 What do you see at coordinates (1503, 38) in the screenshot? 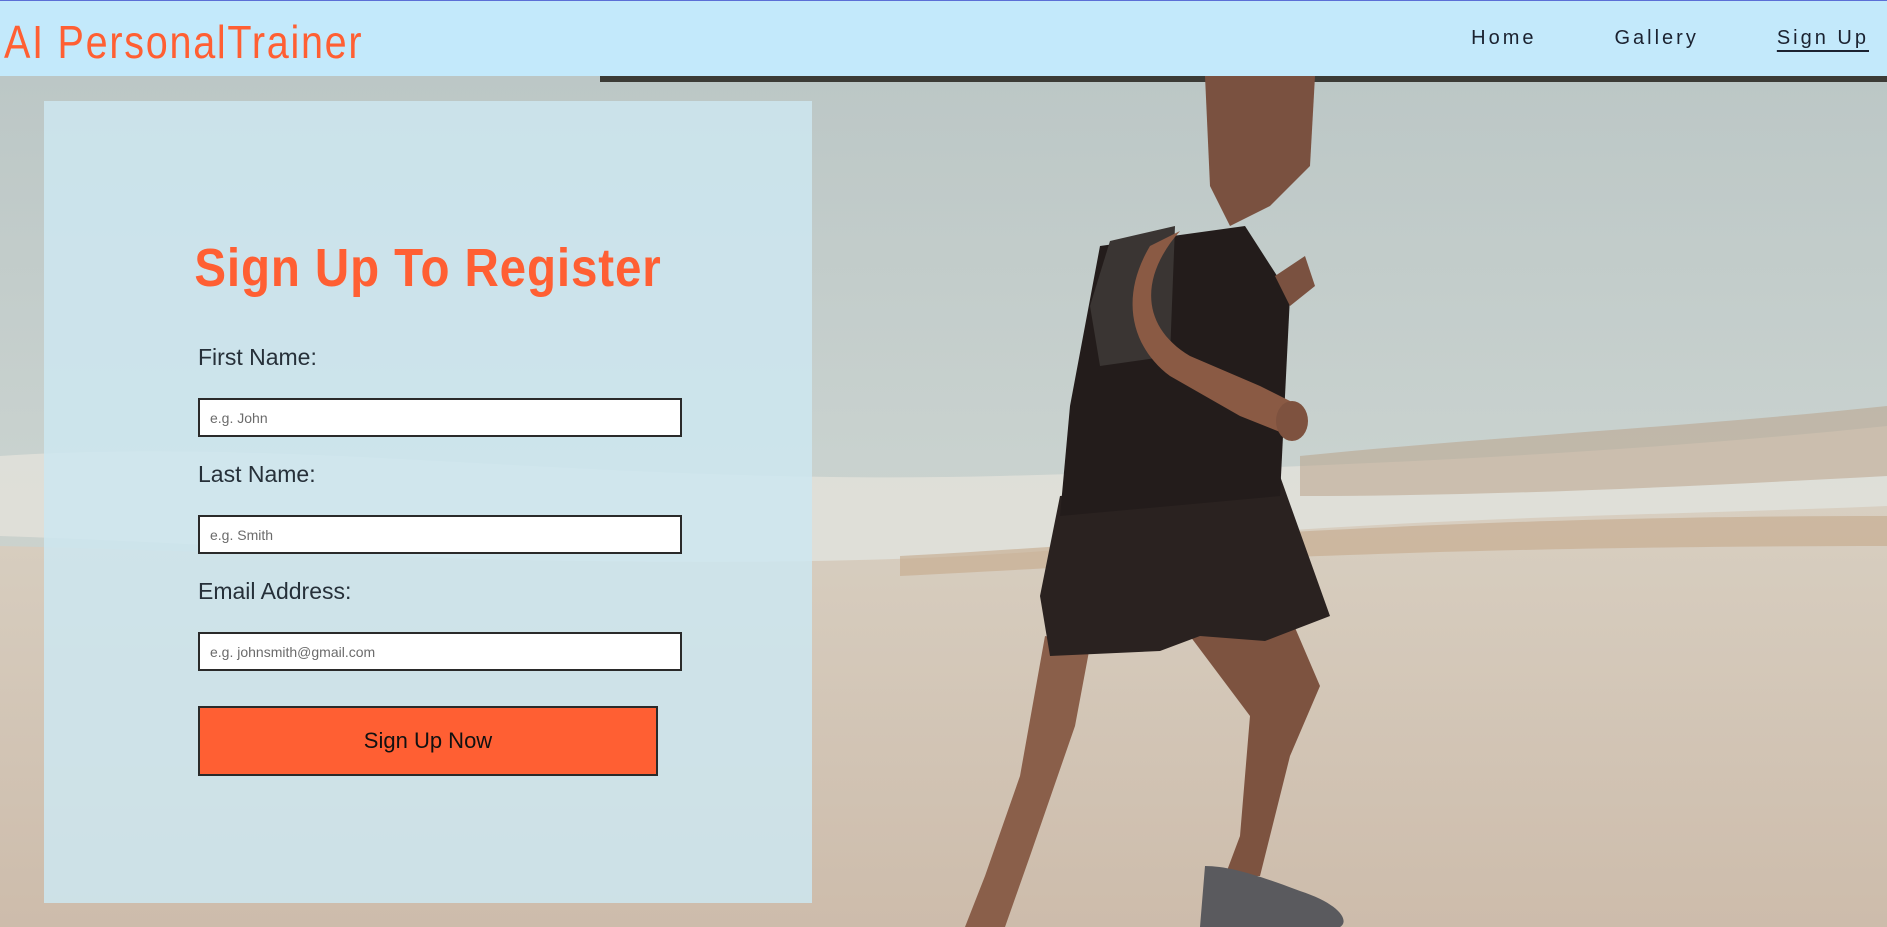
I see `nav-home-link: Home` at bounding box center [1503, 38].